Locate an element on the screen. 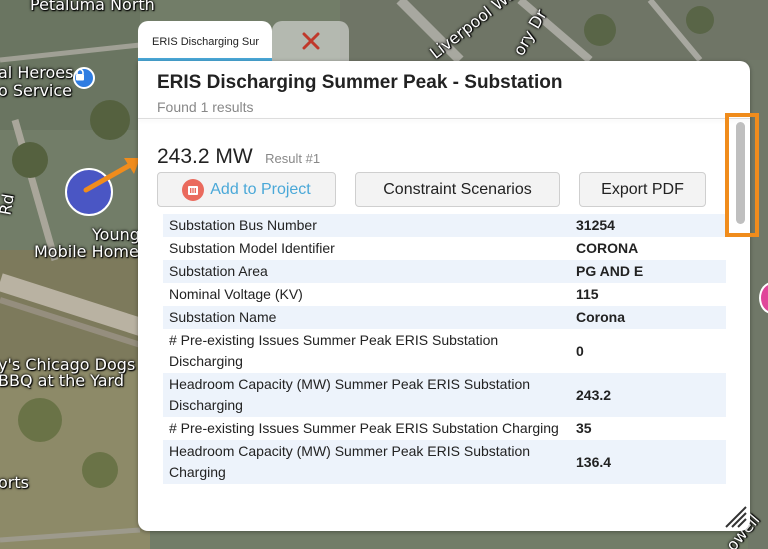 The height and width of the screenshot is (549, 768). constraint-scenarios-label: Constraint Scenarios is located at coordinates (457, 189).